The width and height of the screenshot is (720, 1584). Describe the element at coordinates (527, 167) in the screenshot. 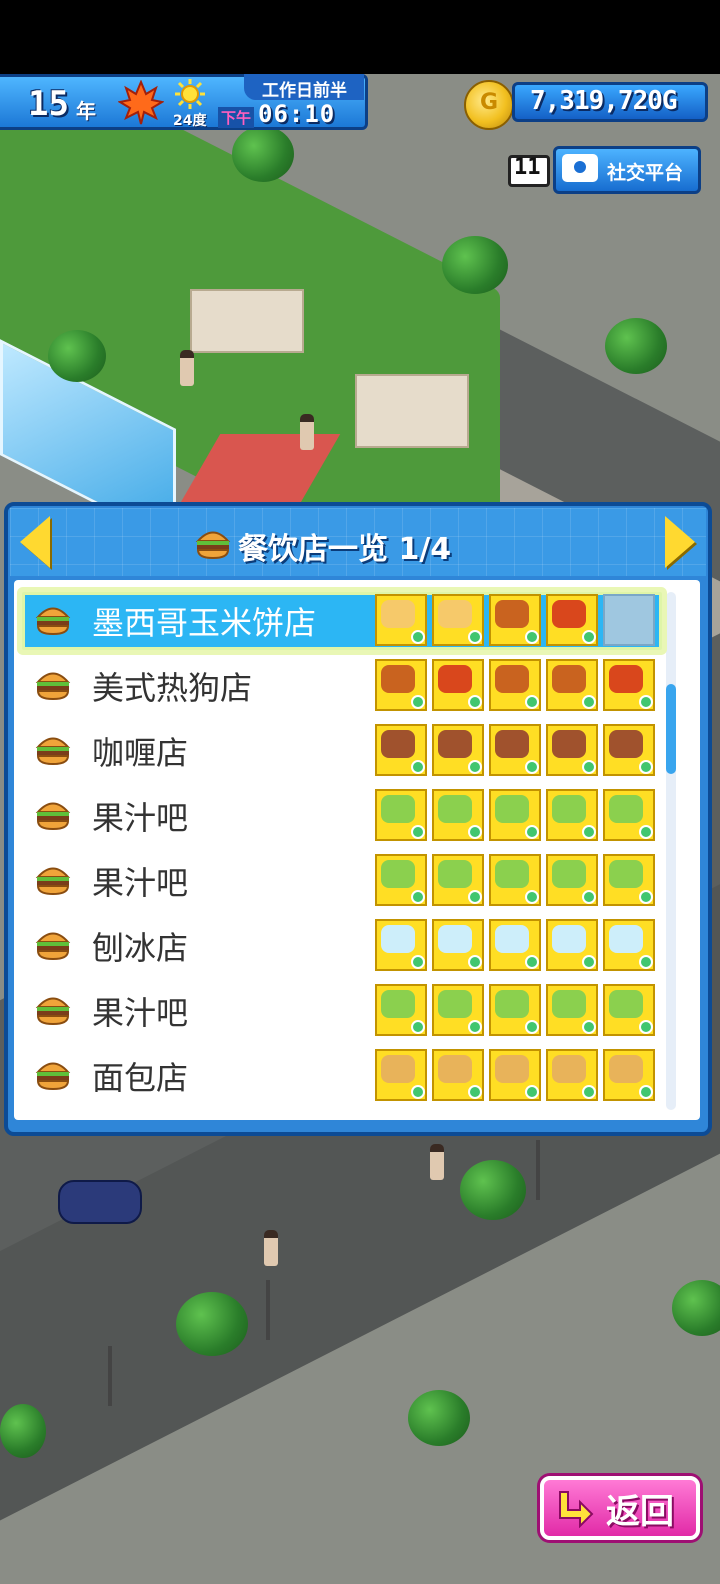

I see `notification-count: 11` at that location.